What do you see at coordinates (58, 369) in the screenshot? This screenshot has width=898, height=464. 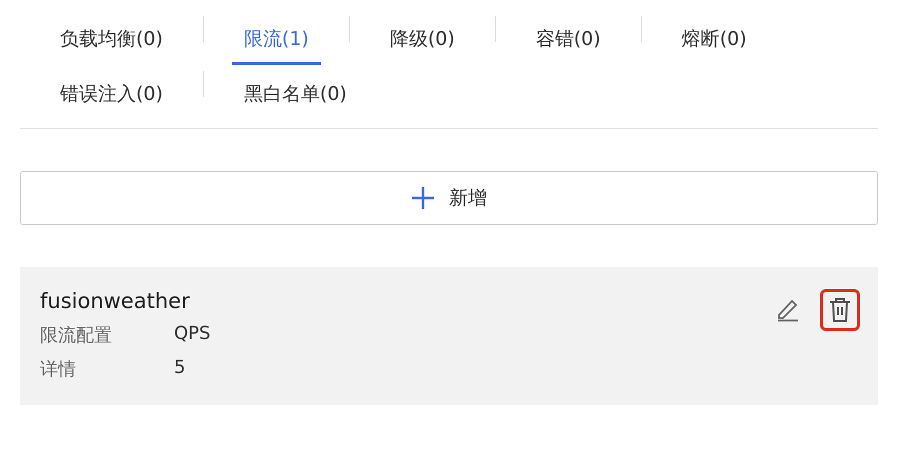 I see `field-label: 详情` at bounding box center [58, 369].